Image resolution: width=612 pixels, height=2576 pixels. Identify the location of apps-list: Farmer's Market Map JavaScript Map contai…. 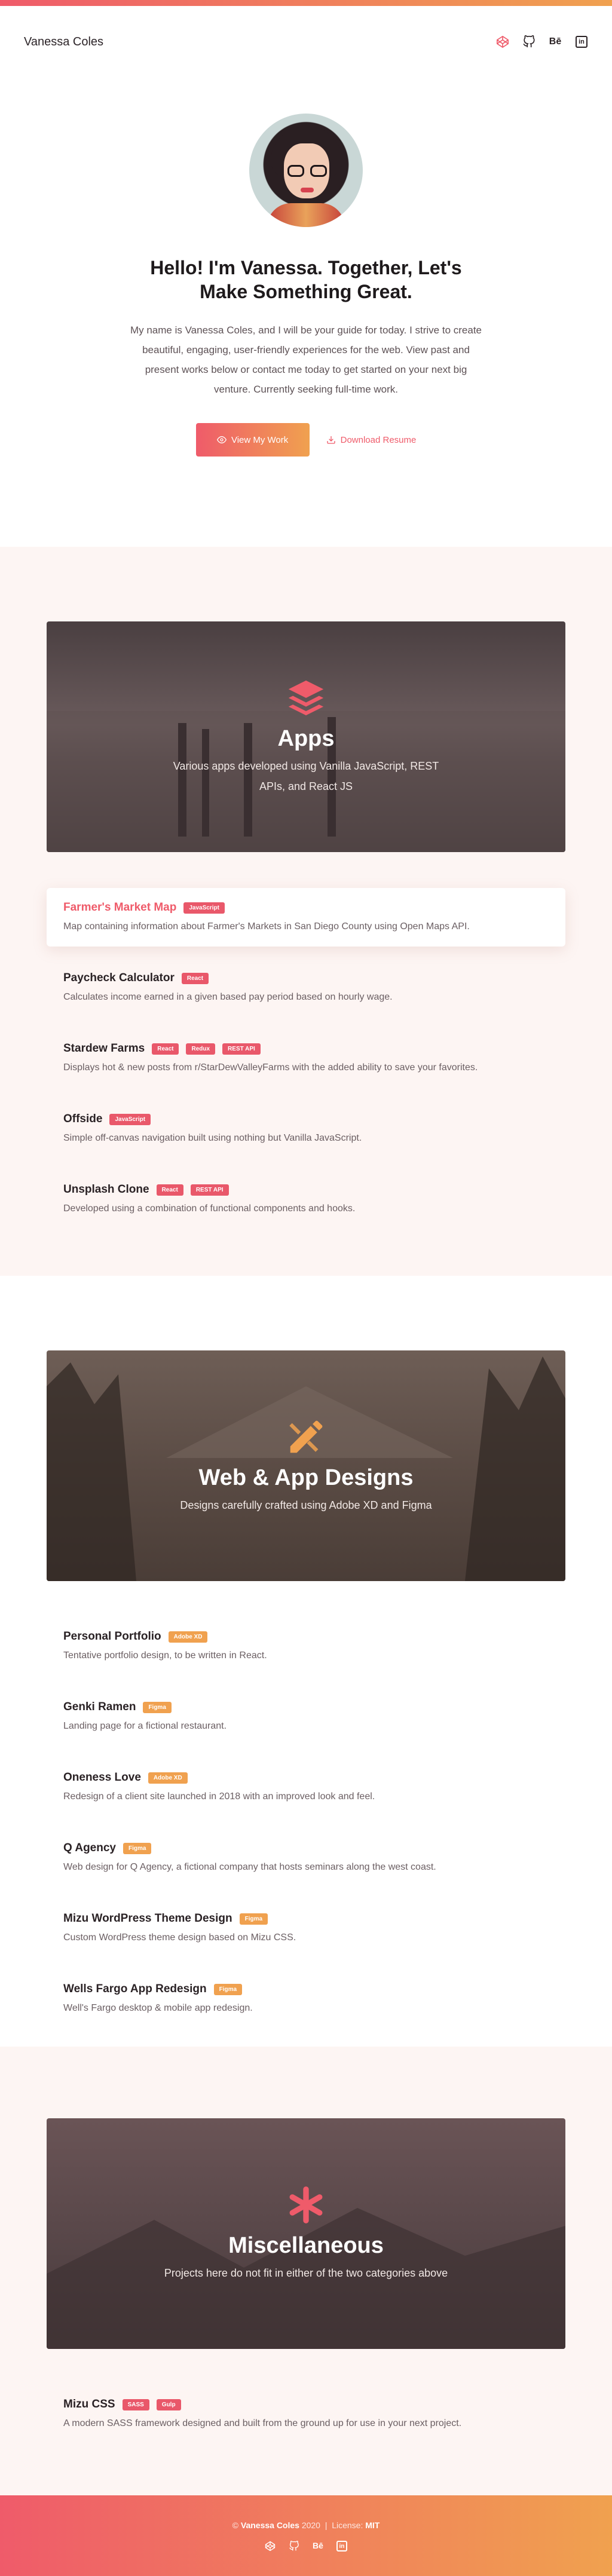
(306, 1058).